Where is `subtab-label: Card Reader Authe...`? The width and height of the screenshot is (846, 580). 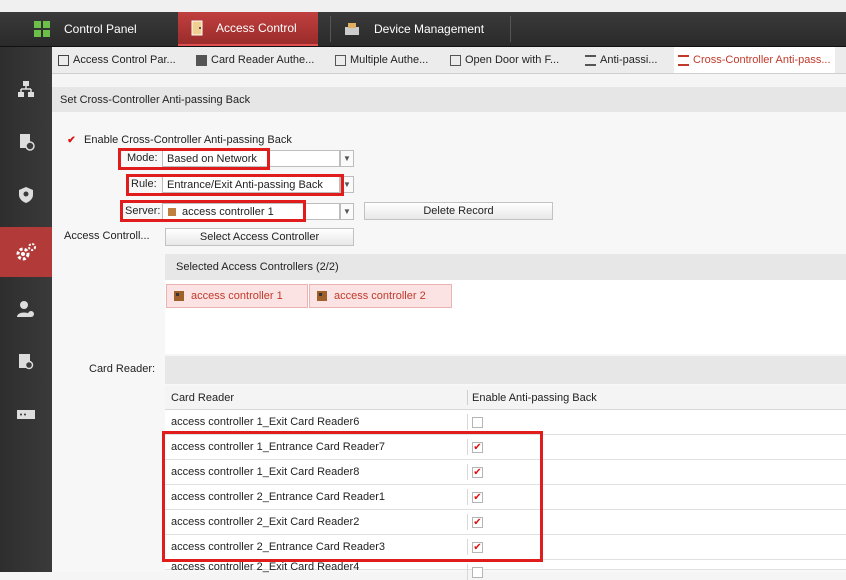
subtab-label: Card Reader Authe... is located at coordinates (263, 60).